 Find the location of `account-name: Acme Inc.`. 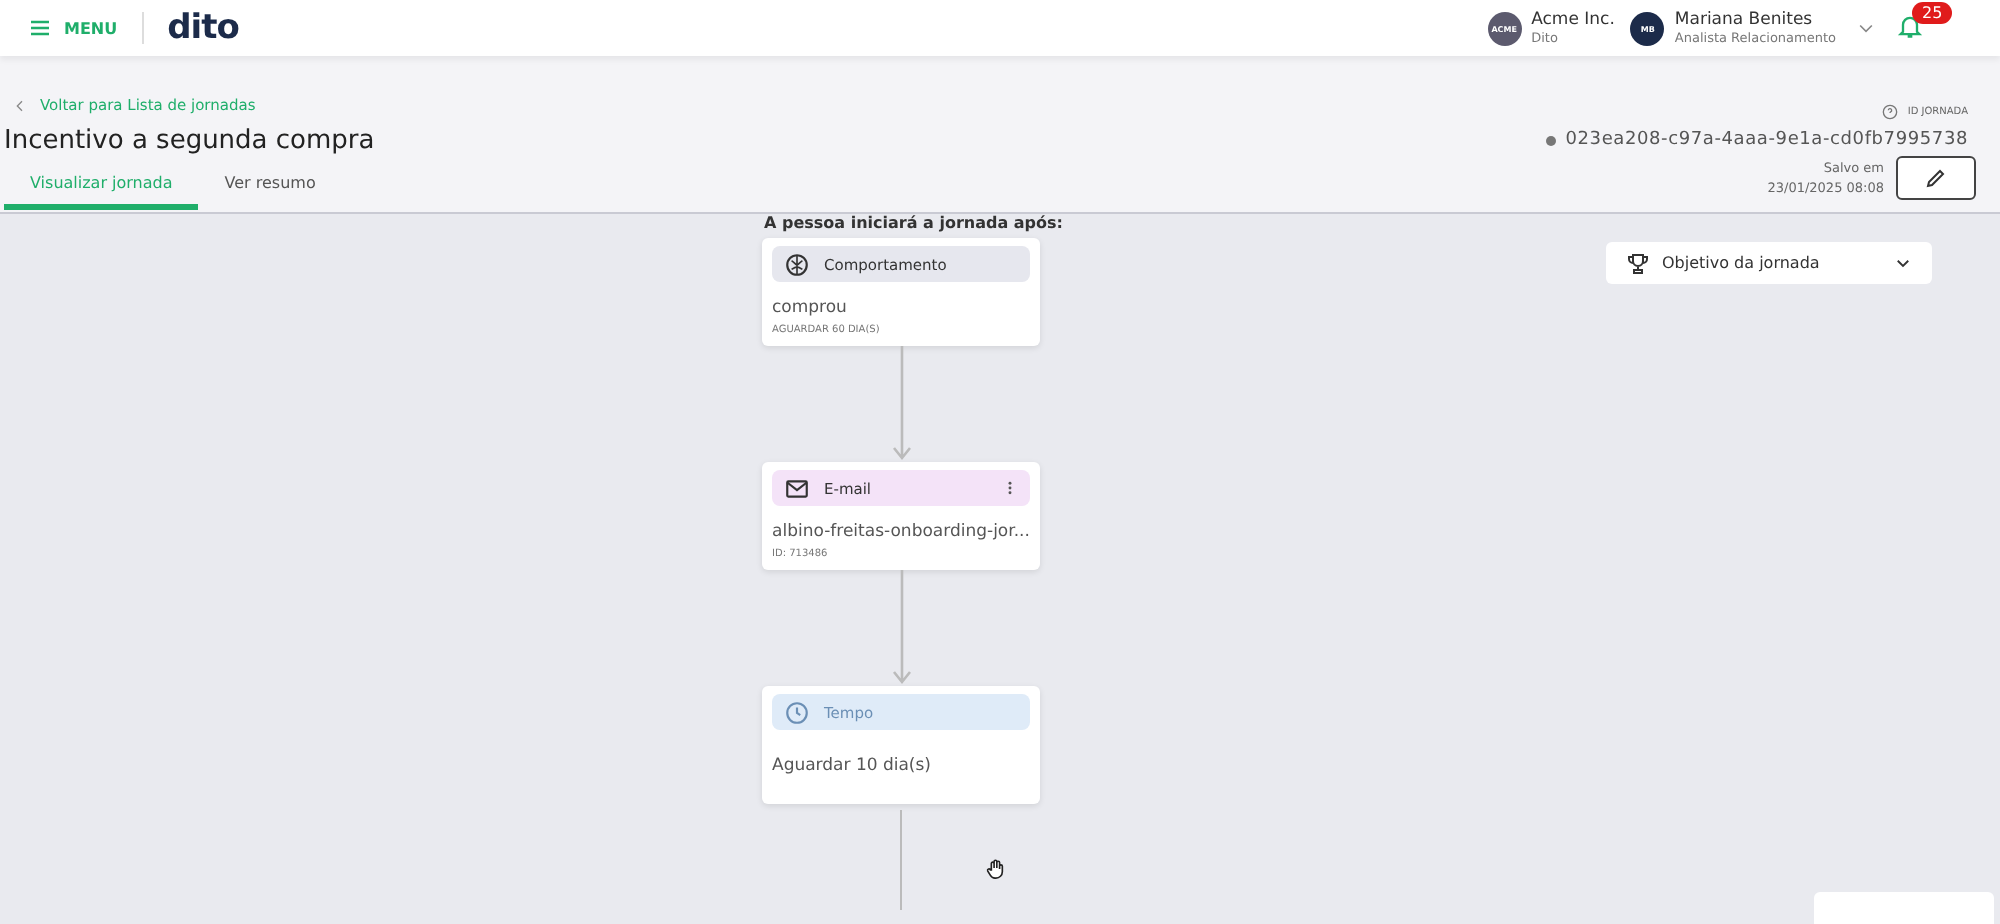

account-name: Acme Inc. is located at coordinates (1573, 20).